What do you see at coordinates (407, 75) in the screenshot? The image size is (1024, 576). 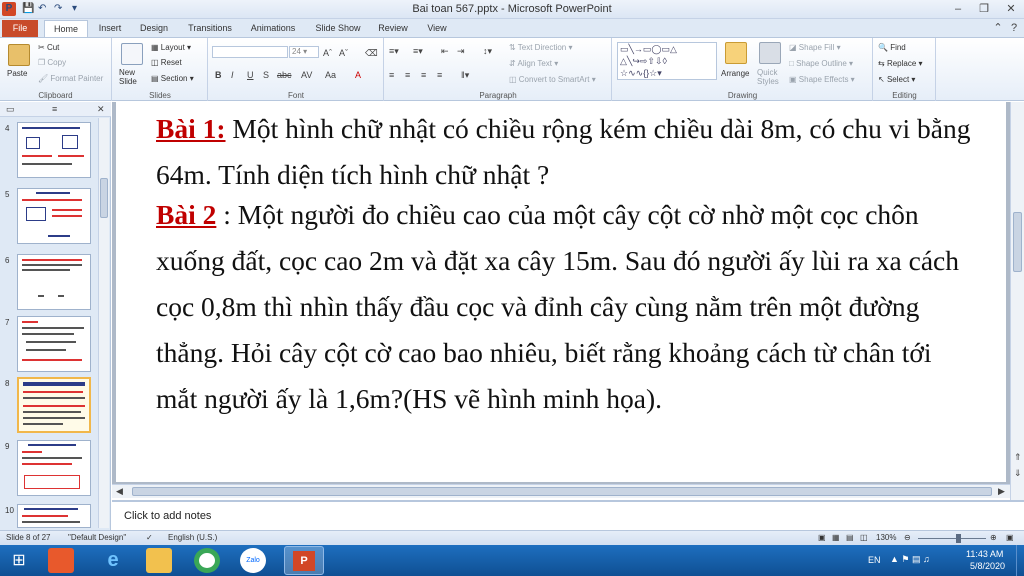 I see `align-center-icon: ≡` at bounding box center [407, 75].